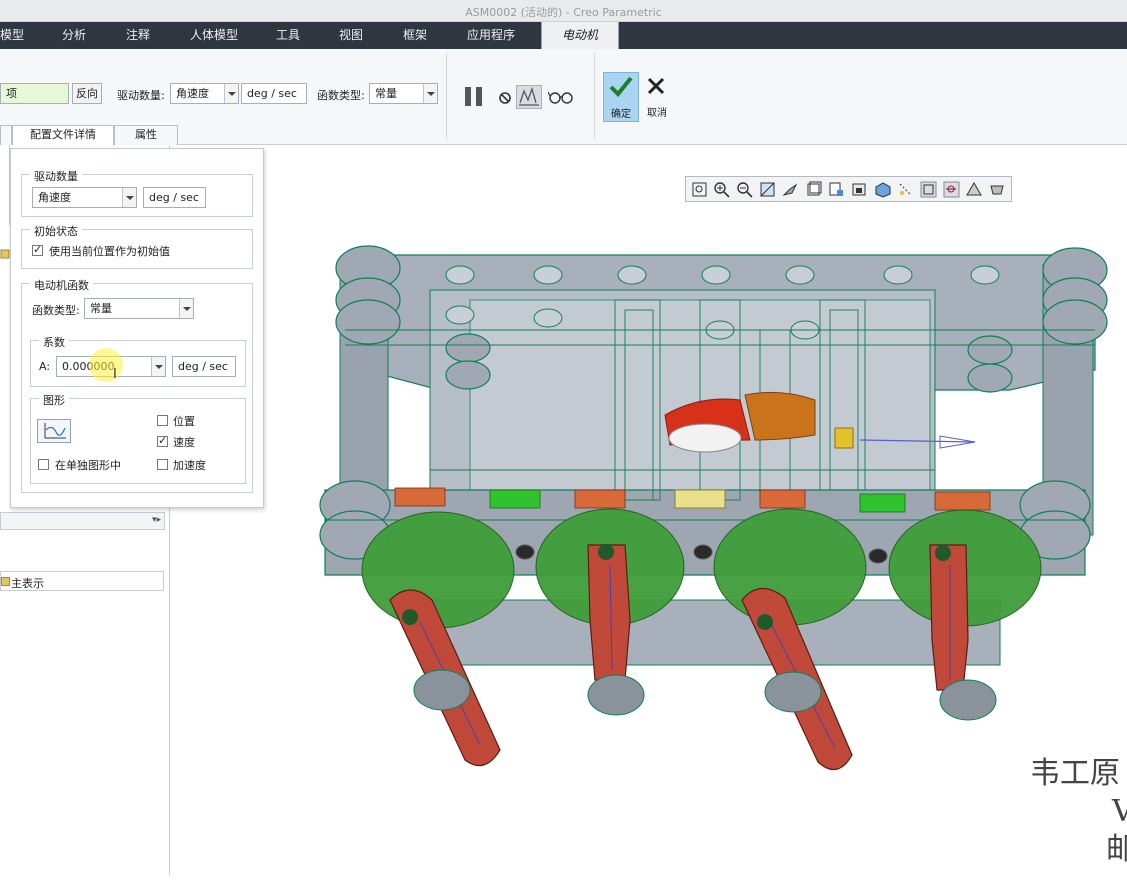 The width and height of the screenshot is (1127, 882). What do you see at coordinates (82, 521) in the screenshot?
I see `tree-scrollbar: ▸` at bounding box center [82, 521].